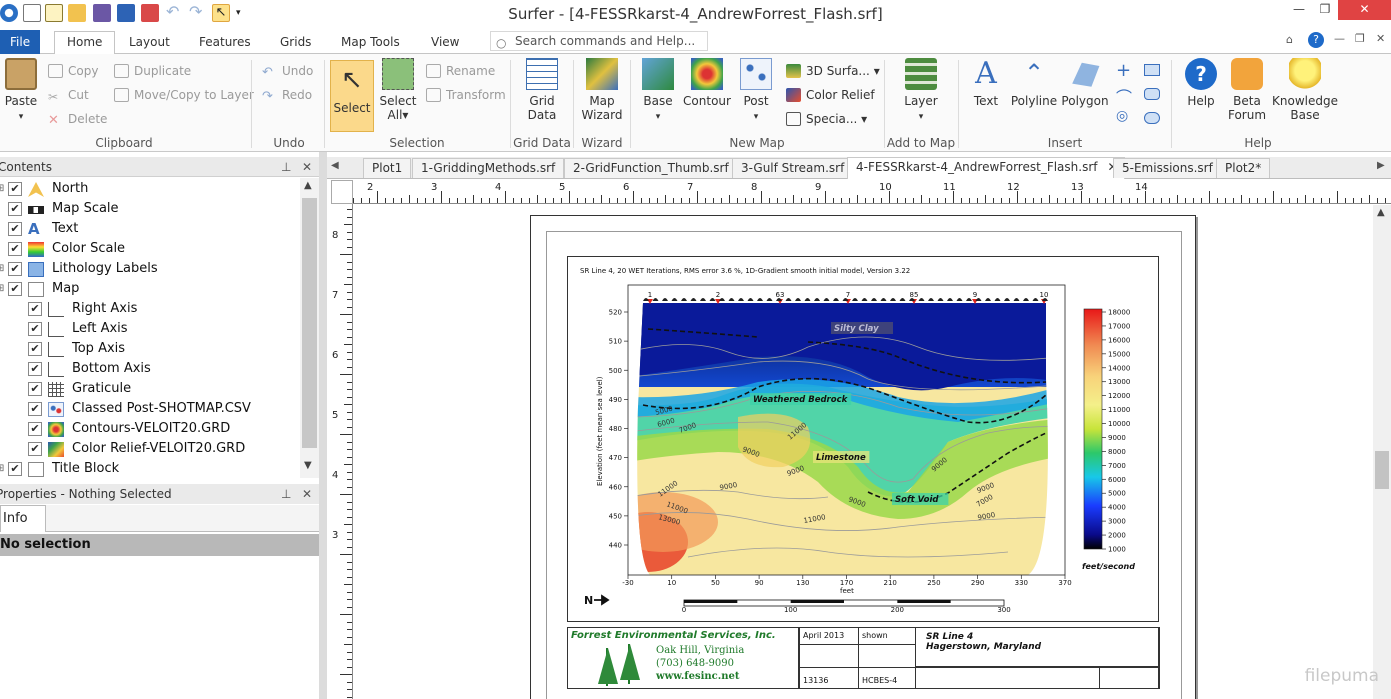  Describe the element at coordinates (308, 465) in the screenshot. I see `scroll-down-icon: ▼` at that location.